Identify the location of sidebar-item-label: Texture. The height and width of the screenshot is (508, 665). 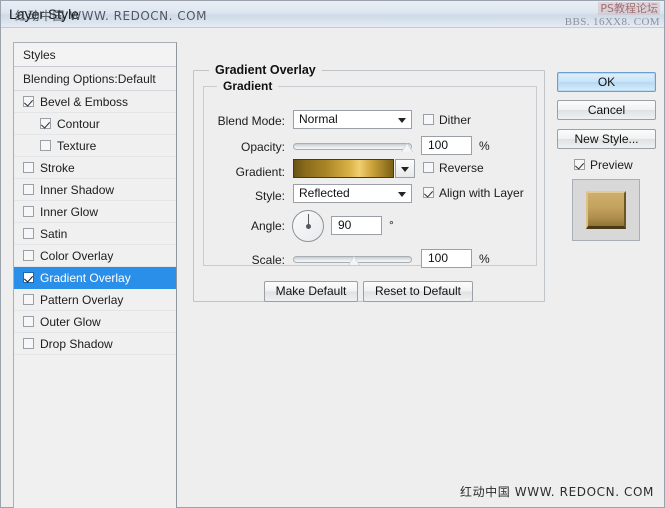
(77, 146).